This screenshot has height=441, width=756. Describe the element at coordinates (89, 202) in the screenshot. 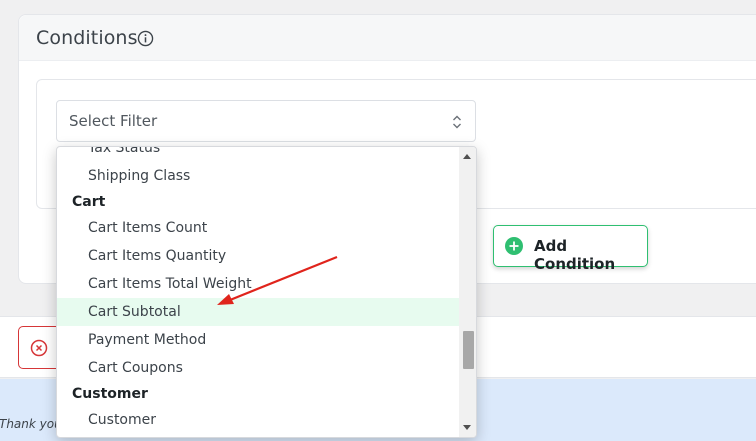

I see `option-group-header: Cart` at that location.